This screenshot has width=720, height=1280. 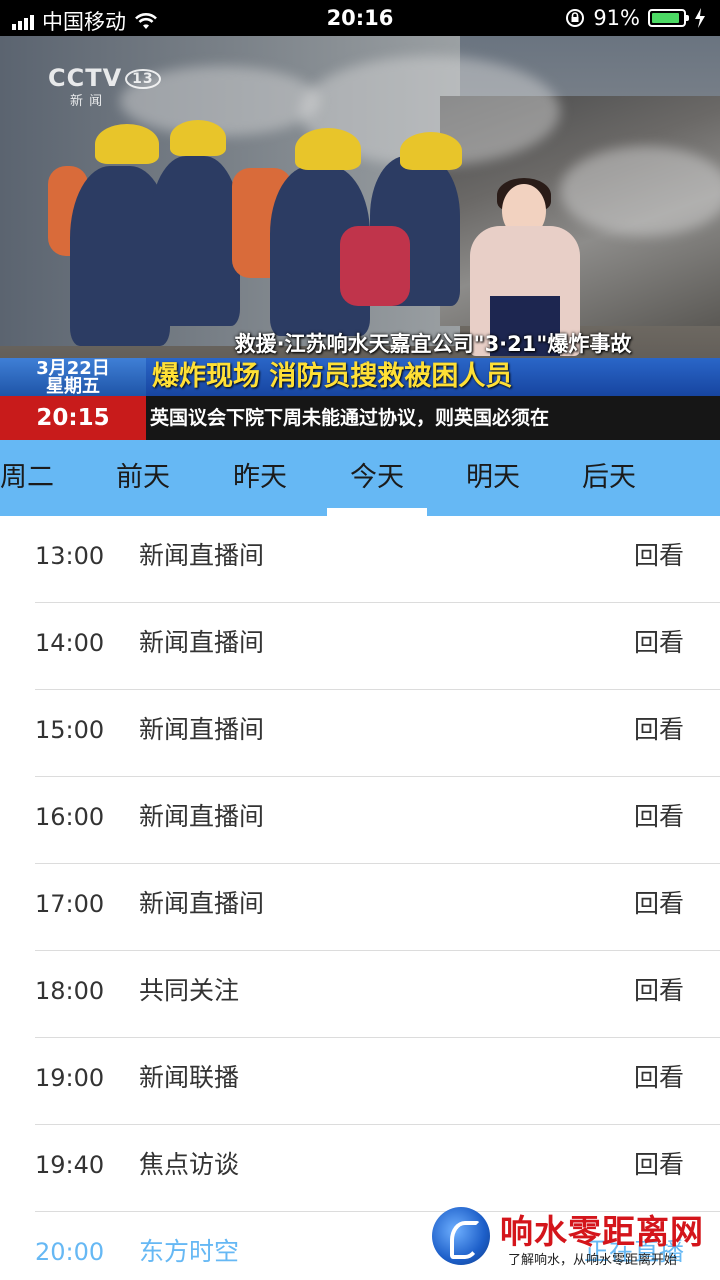 I want to click on tab-tuesday: 周二, so click(x=38, y=478).